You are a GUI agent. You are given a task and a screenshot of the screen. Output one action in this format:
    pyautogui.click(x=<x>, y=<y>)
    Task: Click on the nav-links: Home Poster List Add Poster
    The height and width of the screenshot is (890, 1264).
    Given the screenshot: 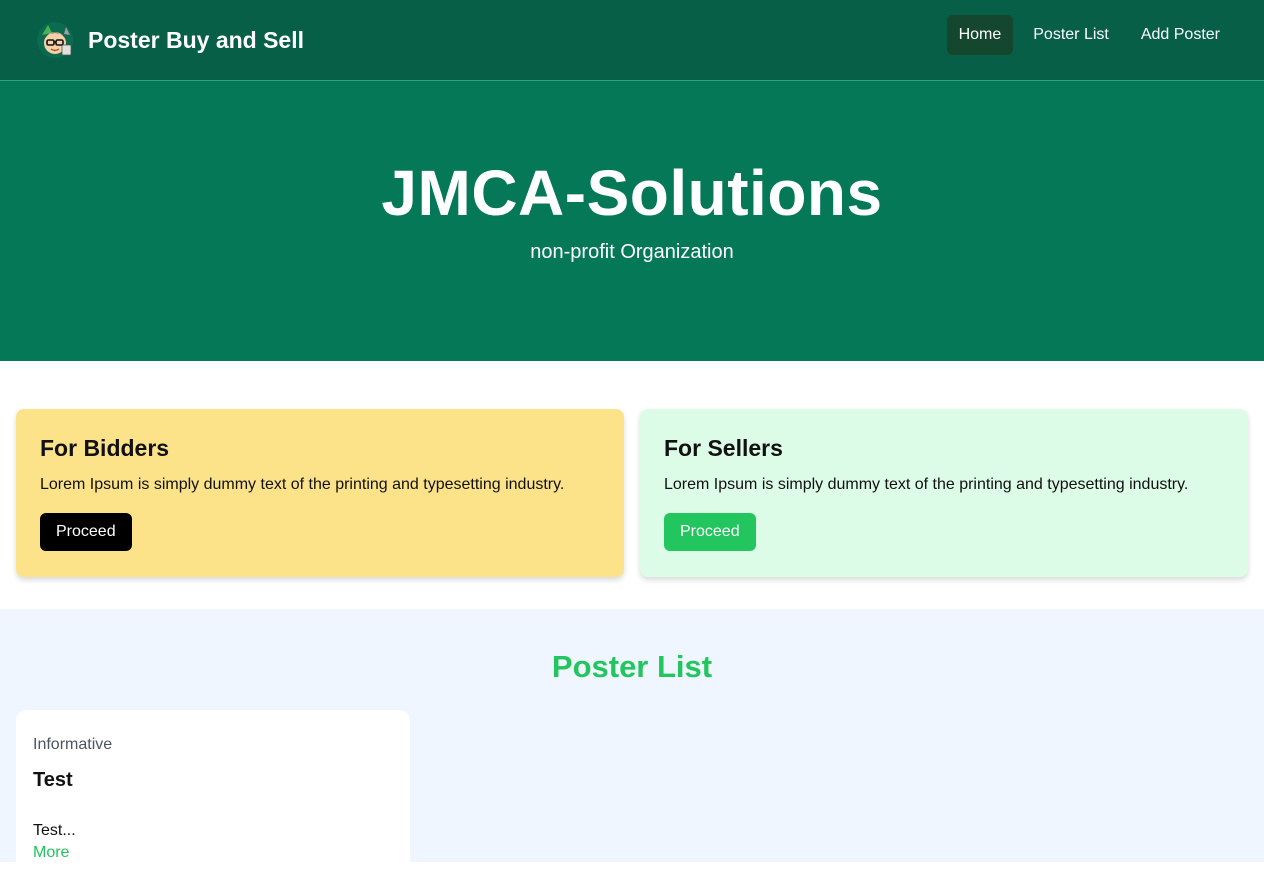 What is the action you would take?
    pyautogui.click(x=1089, y=35)
    